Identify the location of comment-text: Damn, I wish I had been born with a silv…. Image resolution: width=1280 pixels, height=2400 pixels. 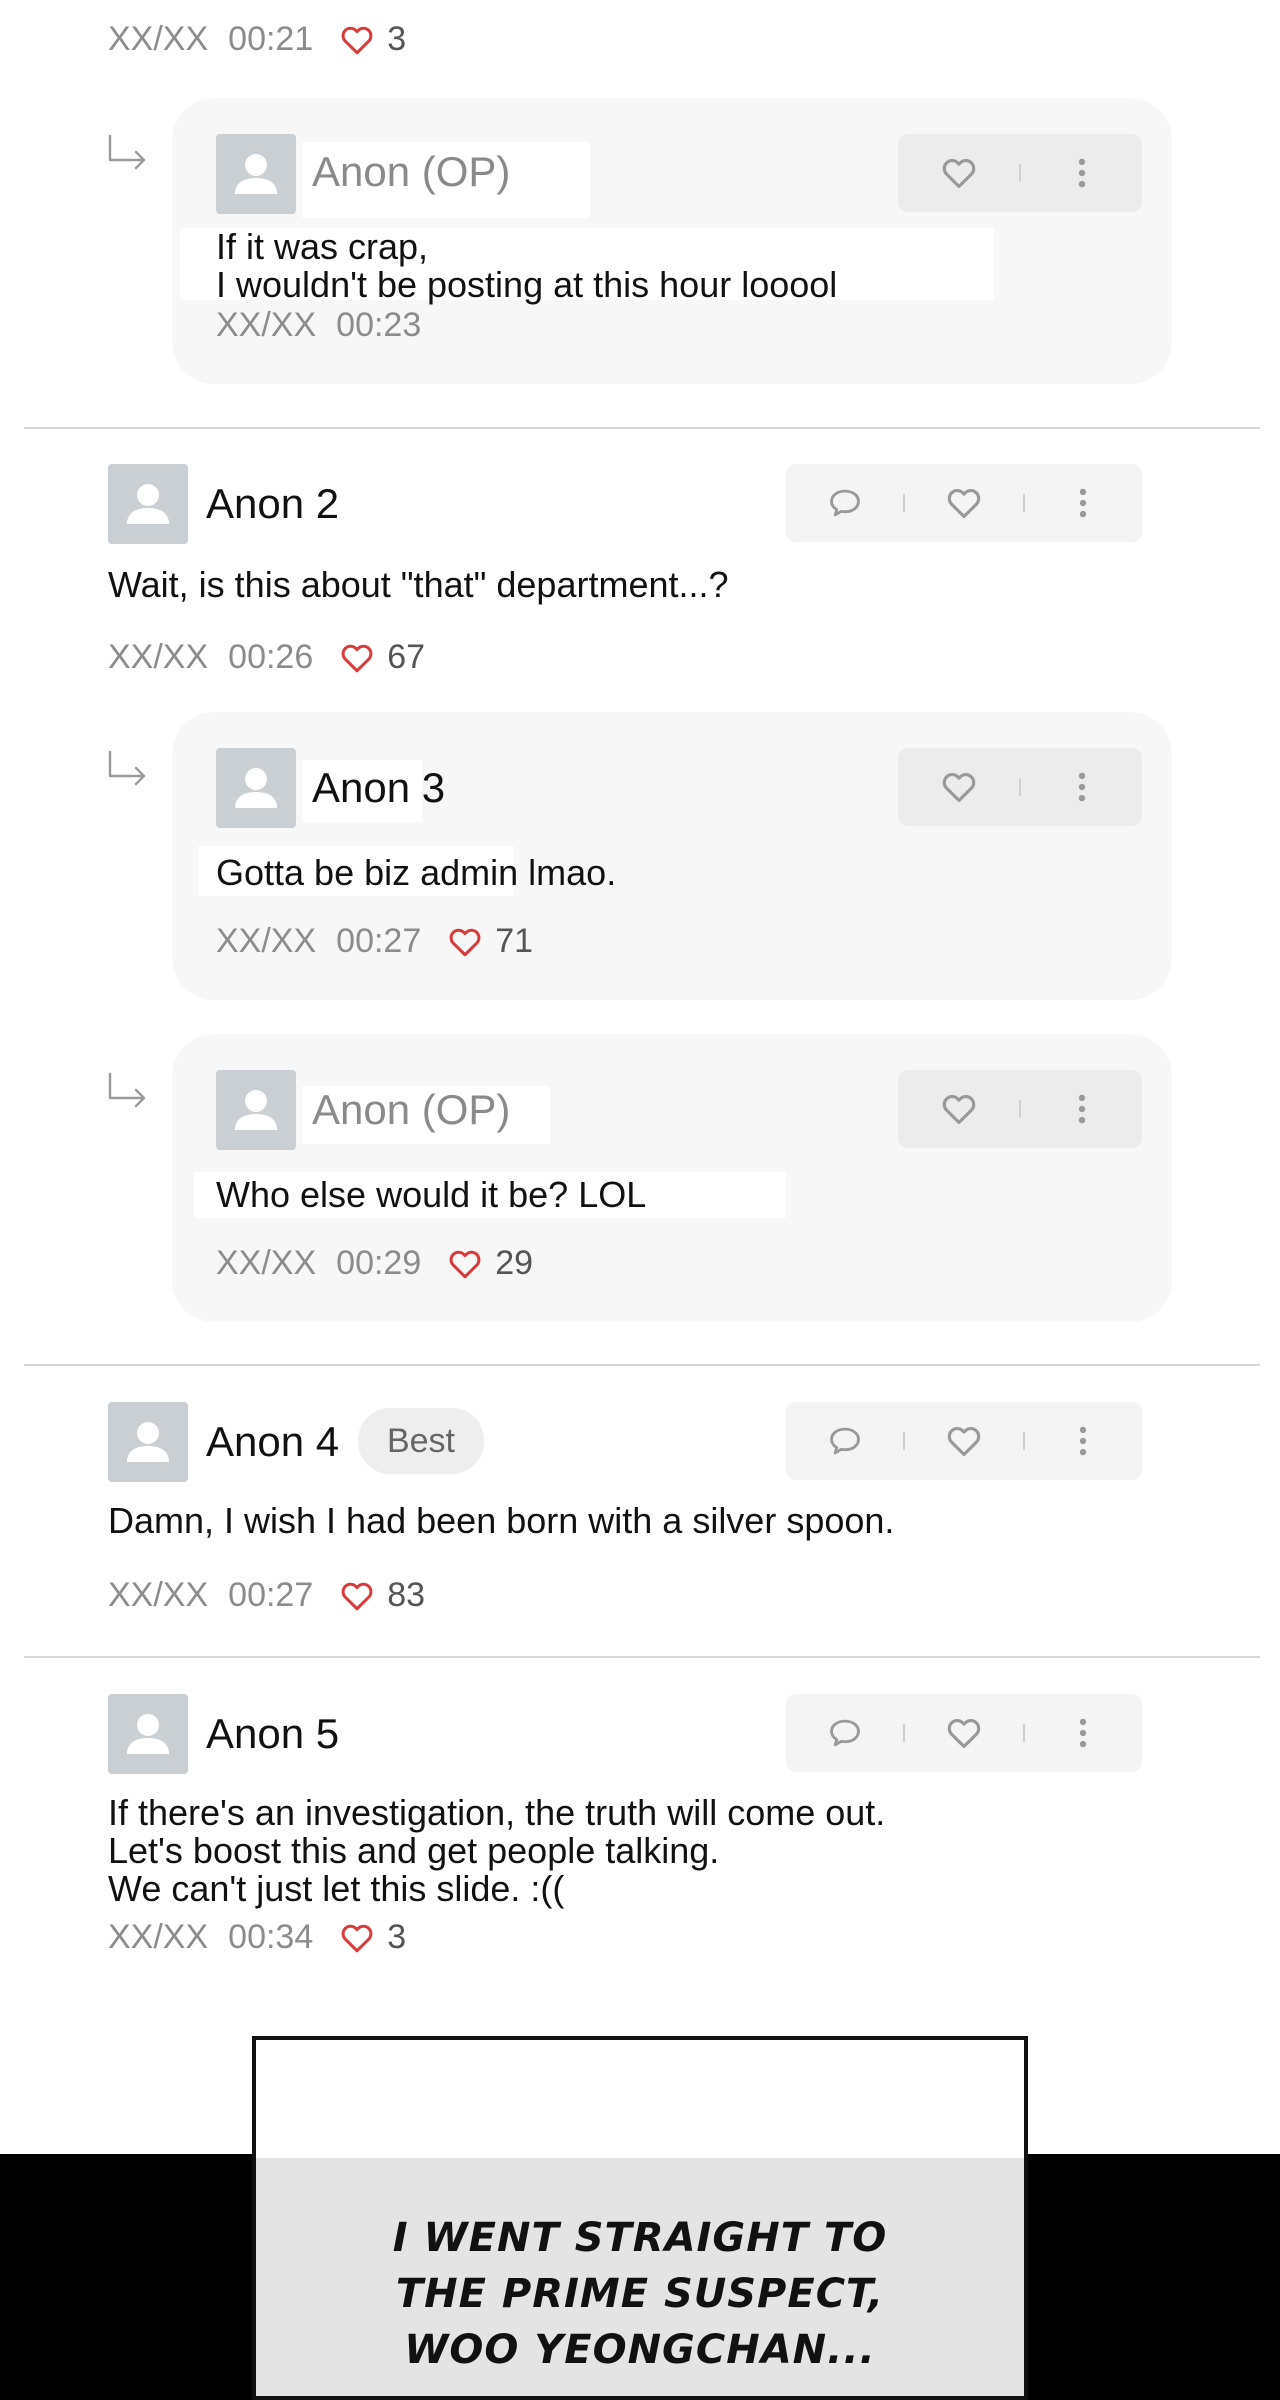
(501, 1520).